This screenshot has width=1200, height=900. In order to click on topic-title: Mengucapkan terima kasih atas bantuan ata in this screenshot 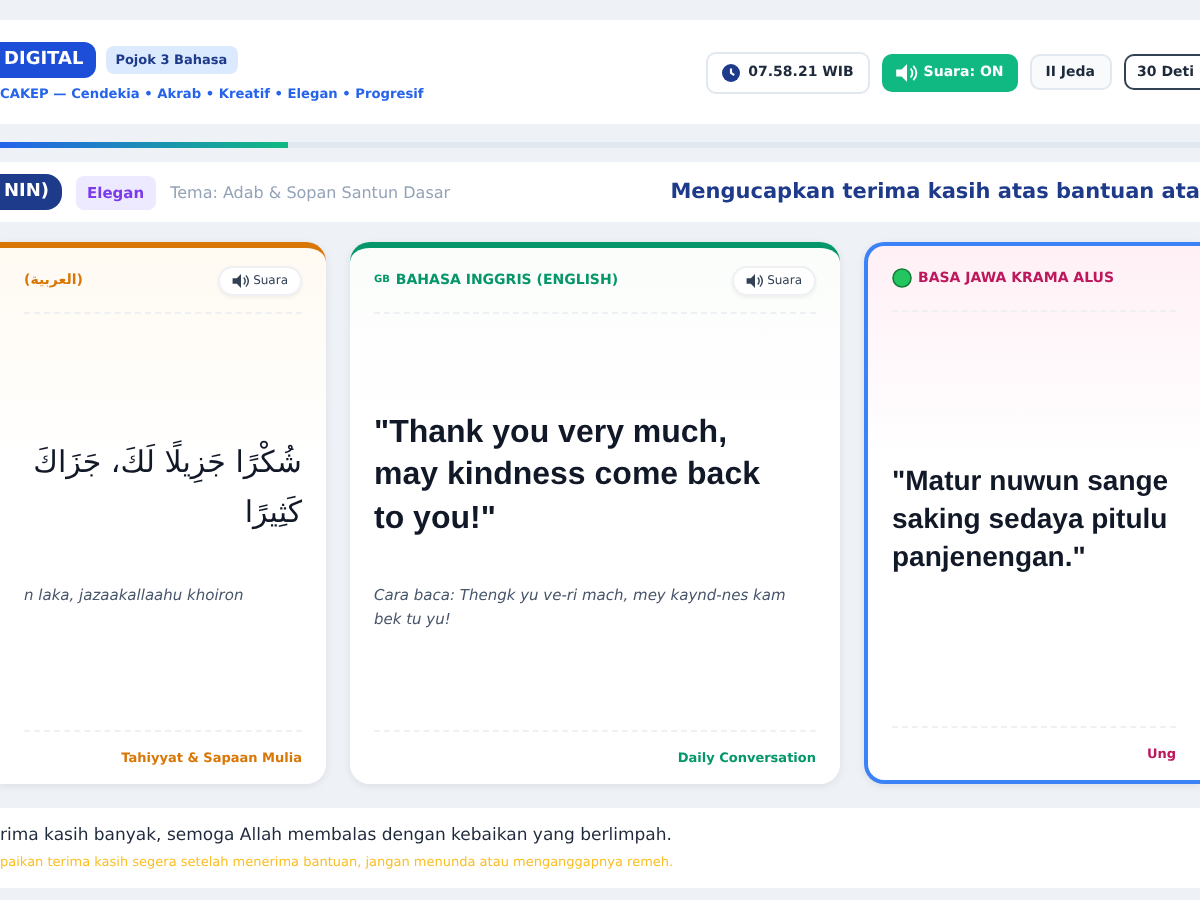, I will do `click(935, 192)`.